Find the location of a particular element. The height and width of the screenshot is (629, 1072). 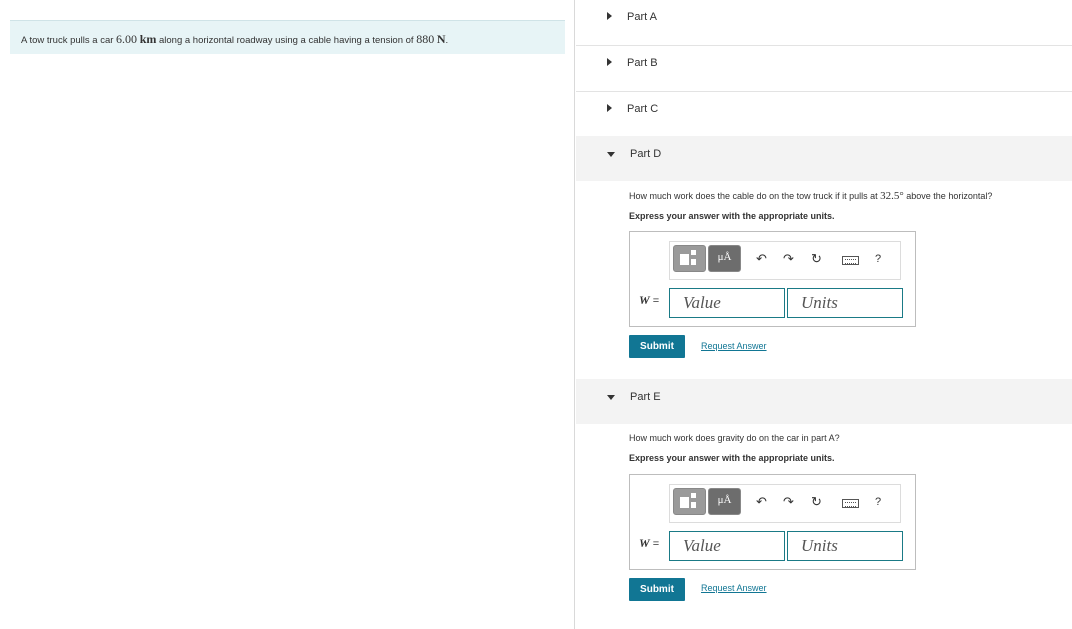

part-d-submit-button: Submit is located at coordinates (657, 346).